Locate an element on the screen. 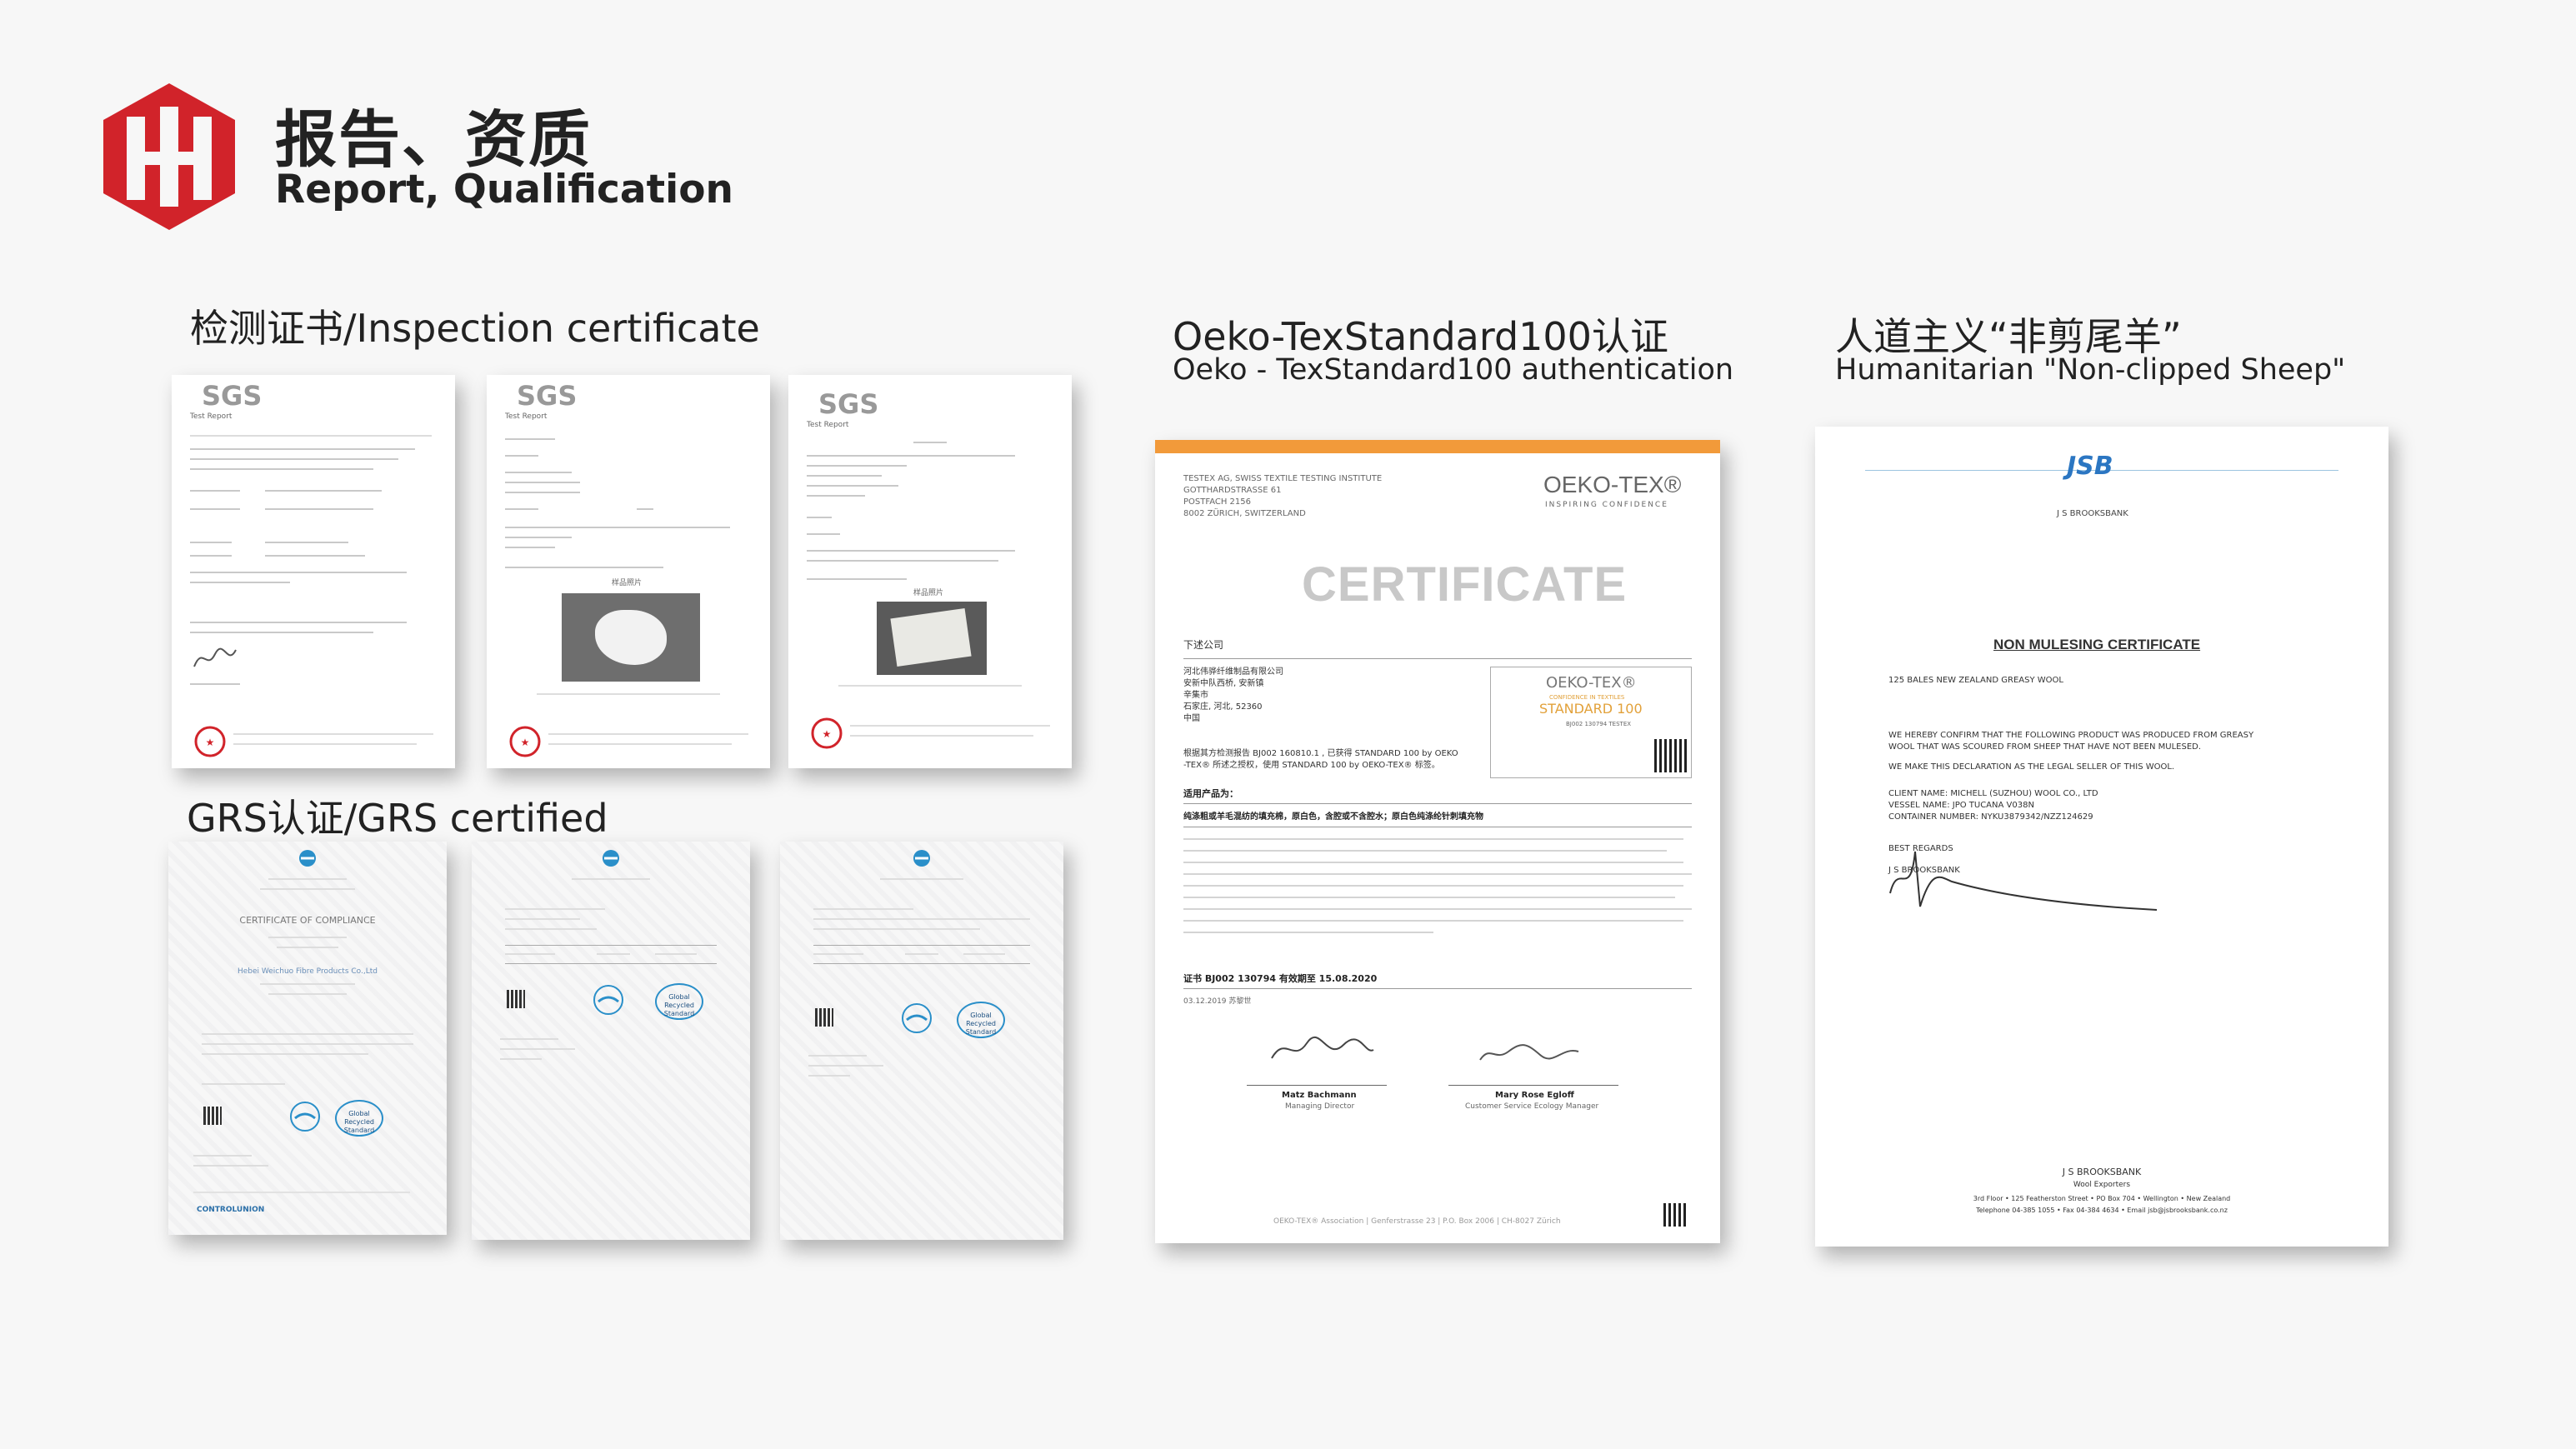  lab-address-2: GOTTHARDSTRASSE 61 is located at coordinates (1232, 491).